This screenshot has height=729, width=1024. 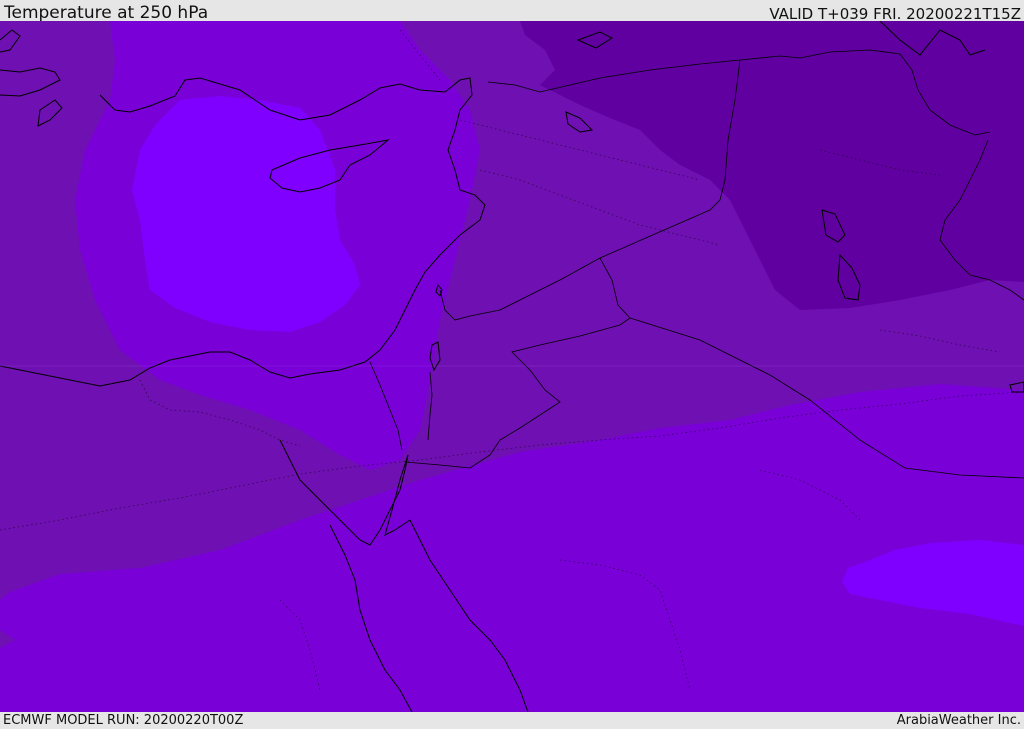 What do you see at coordinates (958, 720) in the screenshot?
I see `credit-label: ArabiaWeather Inc.` at bounding box center [958, 720].